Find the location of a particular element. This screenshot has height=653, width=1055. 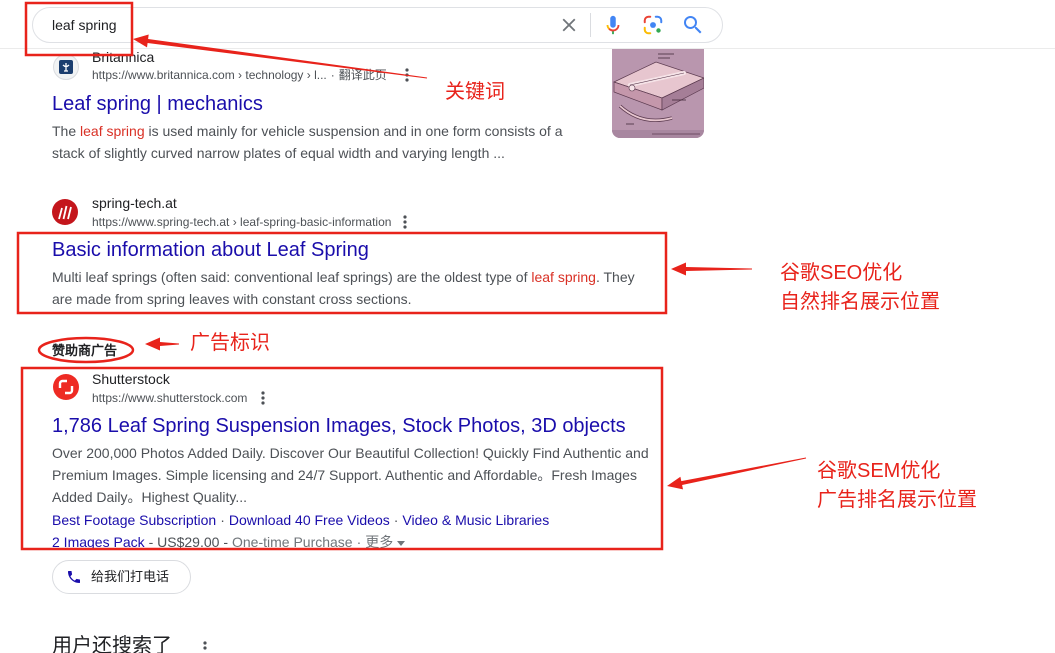

britannica-favicon-icon is located at coordinates (66, 67).